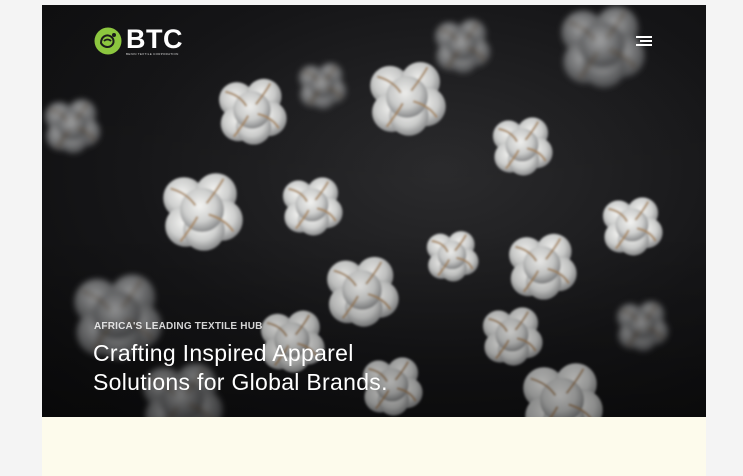 The image size is (743, 476). I want to click on brand-tagline: BENIN TEXTILE CORPORATION, so click(152, 54).